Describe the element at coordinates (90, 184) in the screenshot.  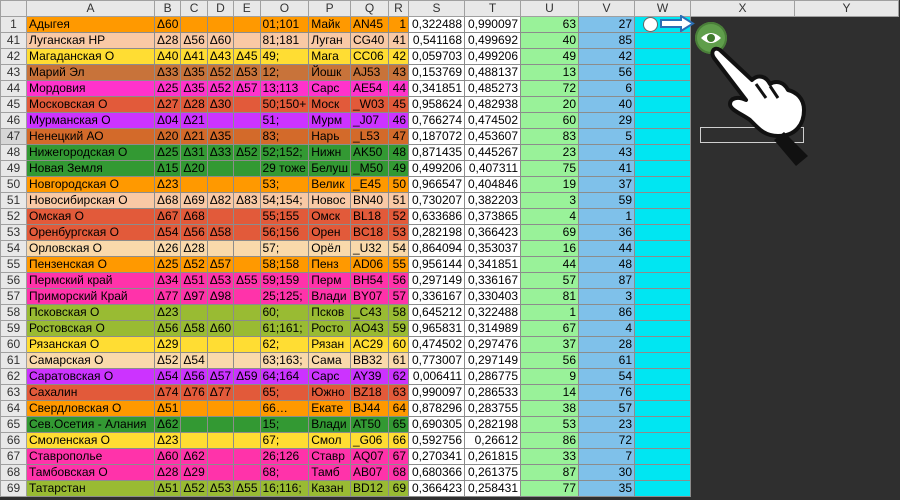
I see `cell-a: Новгородская О` at that location.